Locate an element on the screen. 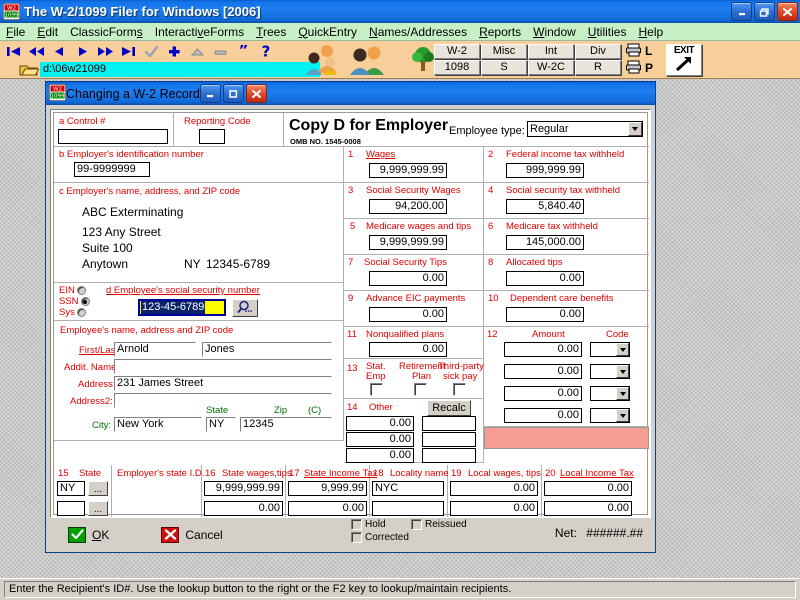 The height and width of the screenshot is (600, 800). quote-icon: ” is located at coordinates (243, 51).